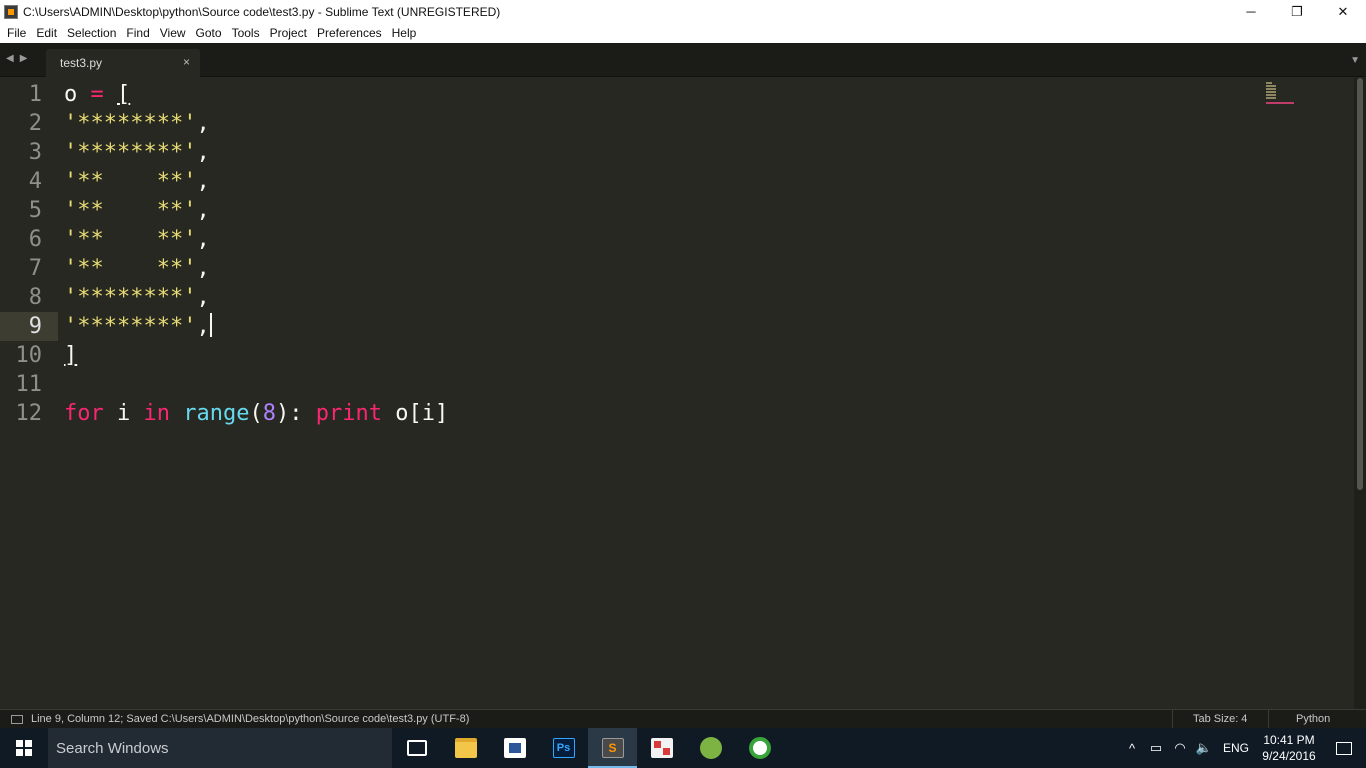 The width and height of the screenshot is (1366, 768). I want to click on scrollbar-thumb, so click(1360, 284).